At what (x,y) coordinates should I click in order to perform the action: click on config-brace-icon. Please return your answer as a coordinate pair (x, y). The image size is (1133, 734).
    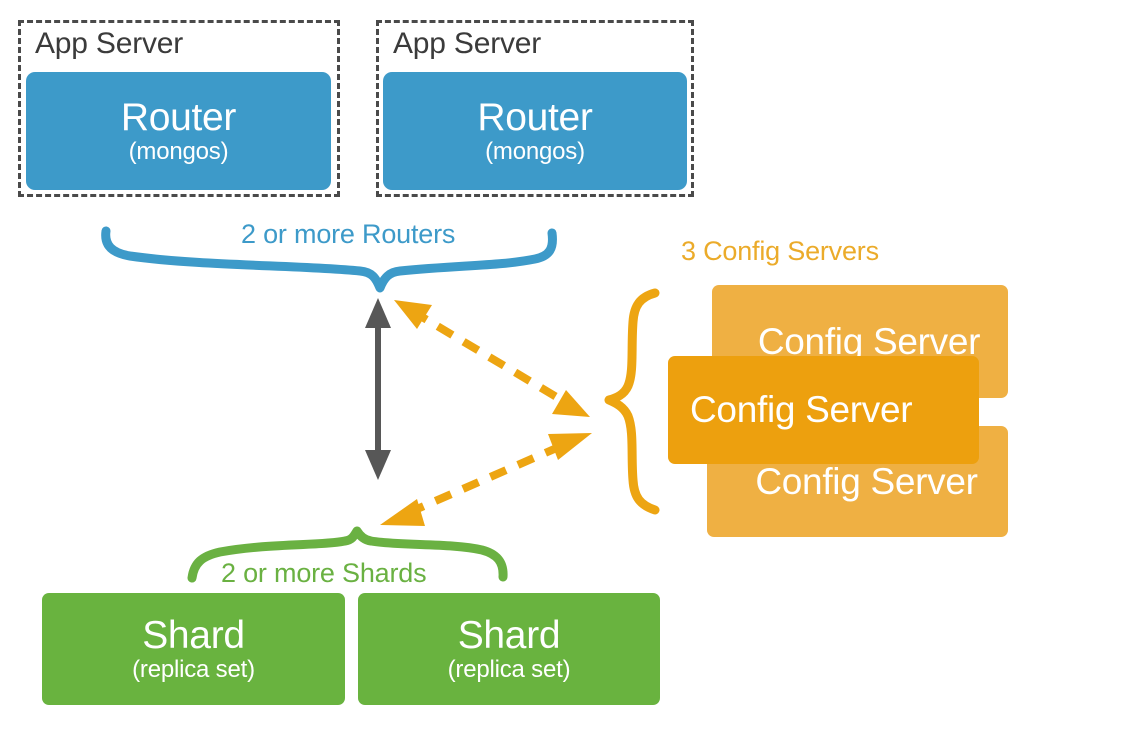
    Looking at the image, I should click on (632, 401).